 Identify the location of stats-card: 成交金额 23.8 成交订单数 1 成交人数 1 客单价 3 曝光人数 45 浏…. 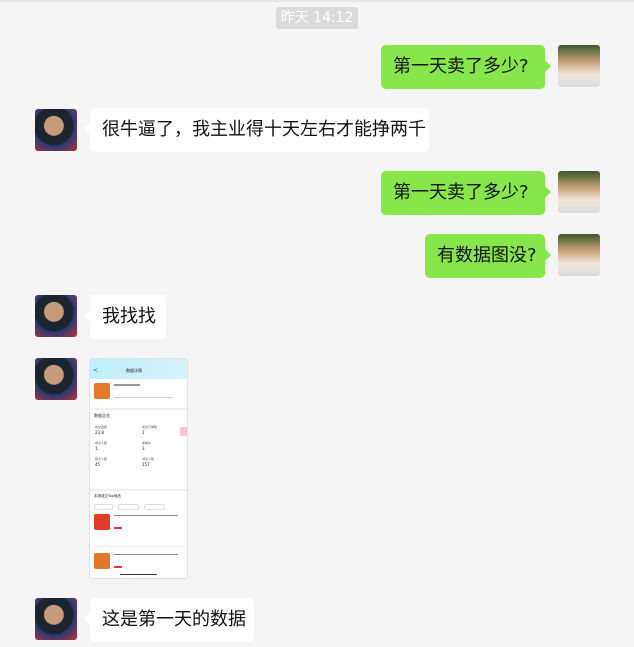
(138, 449).